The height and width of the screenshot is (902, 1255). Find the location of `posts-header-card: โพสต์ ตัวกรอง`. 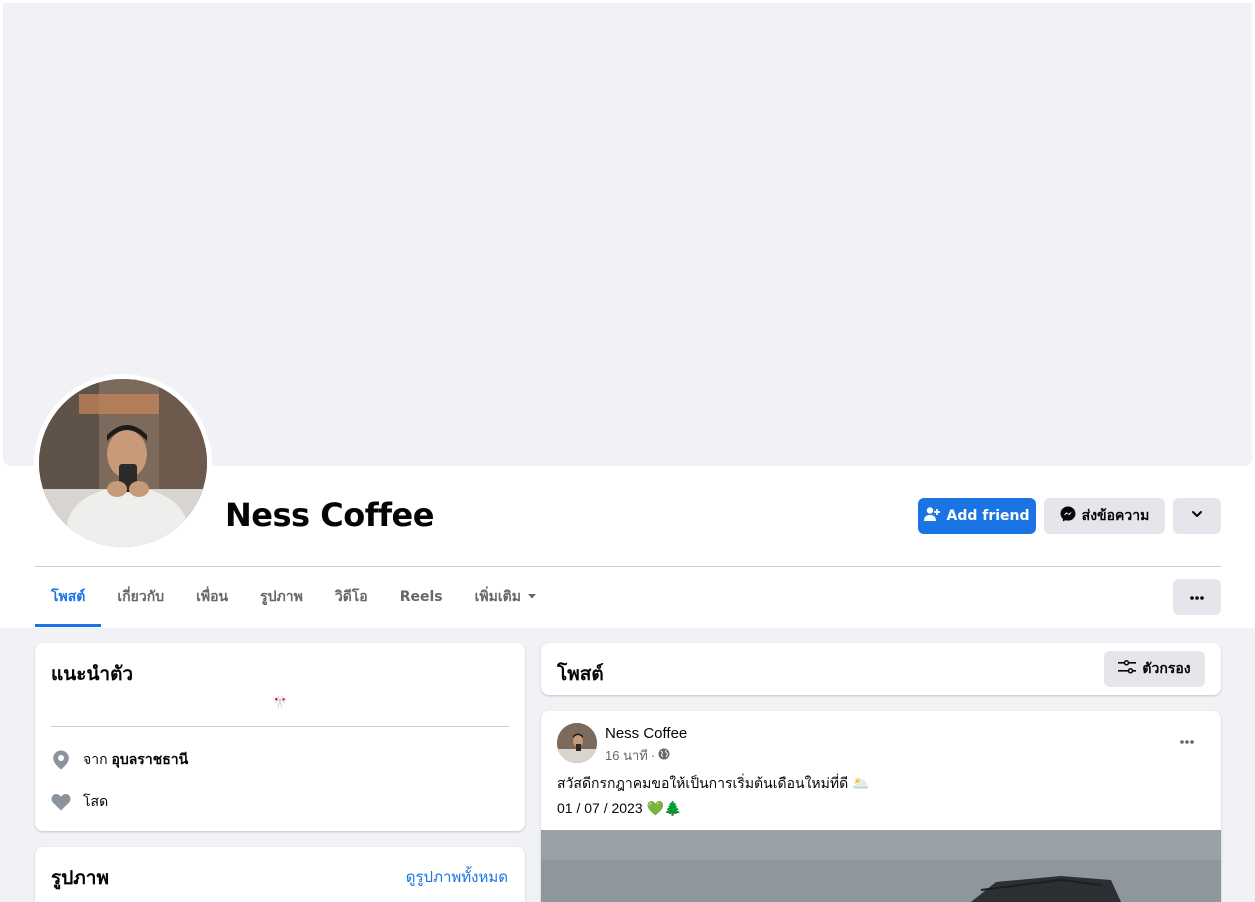

posts-header-card: โพสต์ ตัวกรอง is located at coordinates (881, 669).